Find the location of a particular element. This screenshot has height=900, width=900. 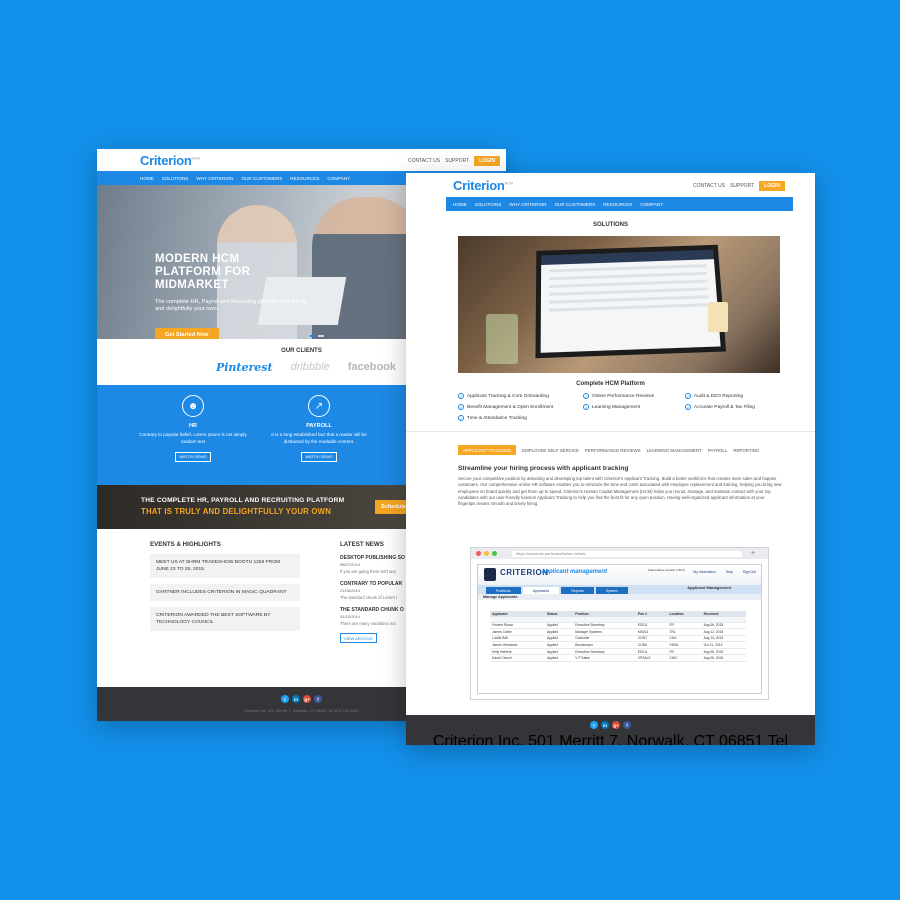

app-subtitle: applicant management is located at coordinates (575, 572).